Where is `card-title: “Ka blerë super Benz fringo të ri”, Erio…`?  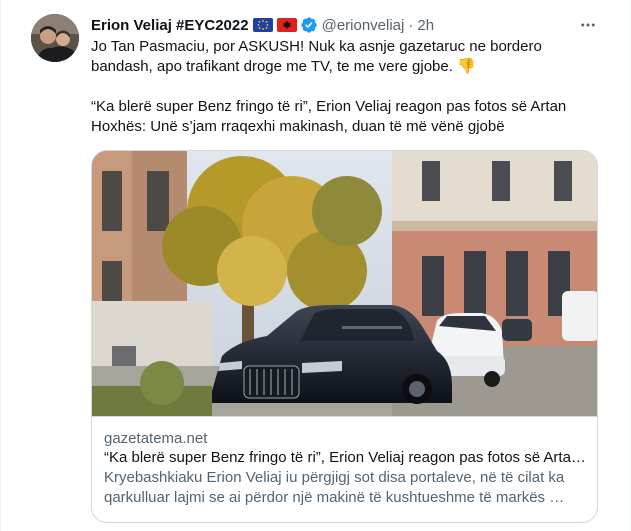
card-title: “Ka blerë super Benz fringo të ri”, Erio… is located at coordinates (345, 457).